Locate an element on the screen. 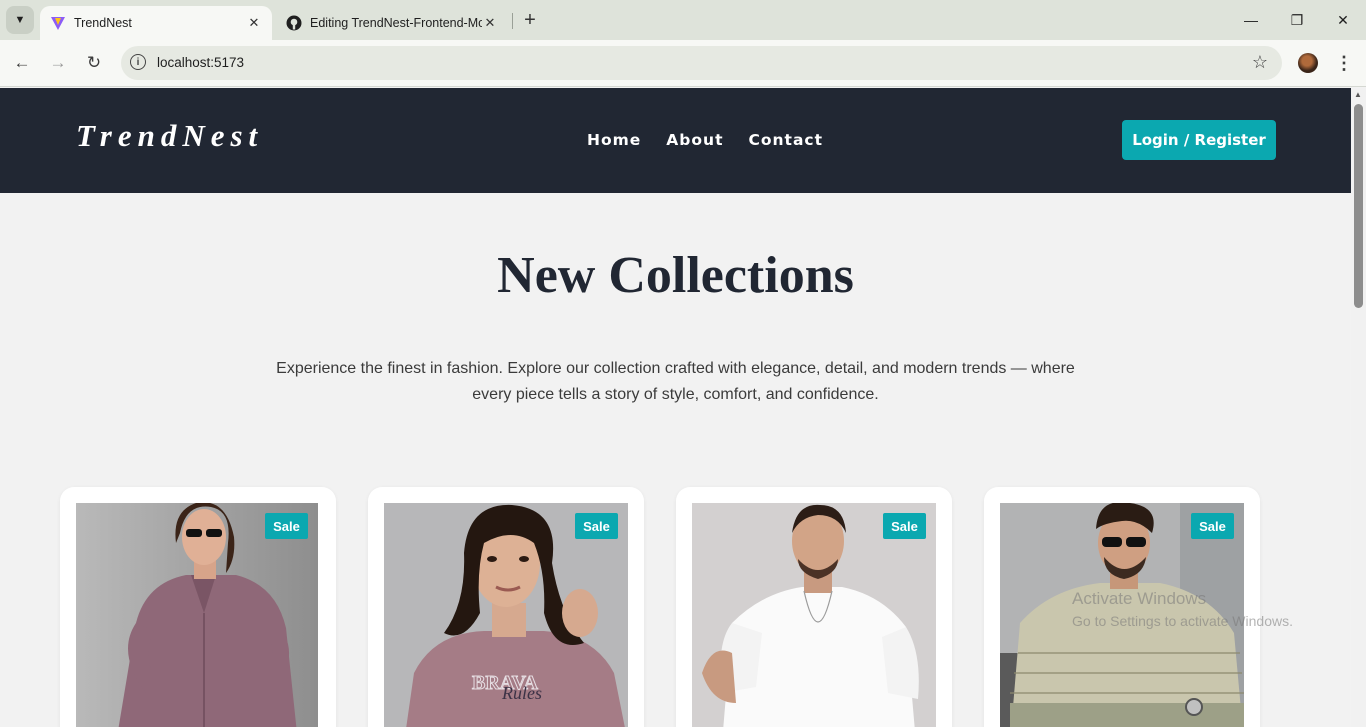 This screenshot has height=727, width=1366. nav-home: Home is located at coordinates (614, 140).